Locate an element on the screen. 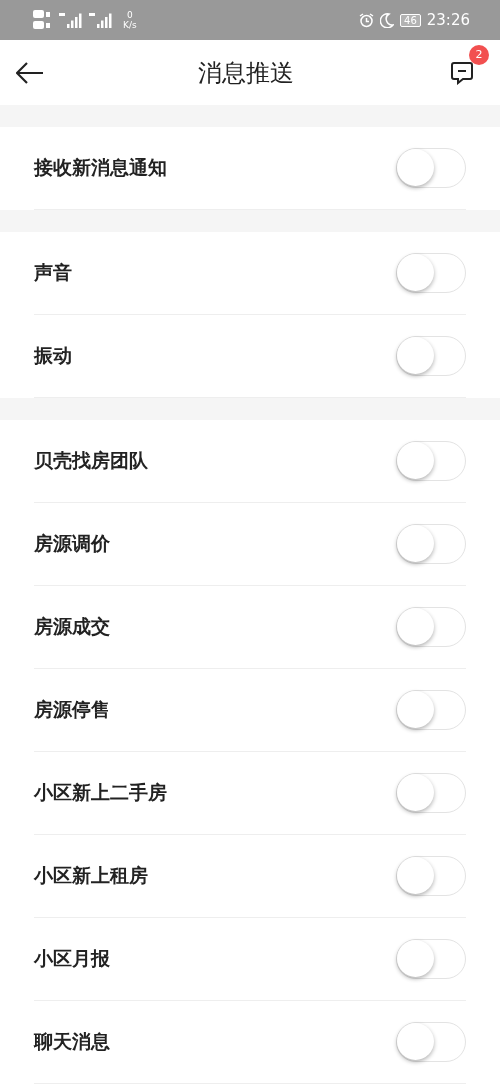  battery-level: 46 is located at coordinates (410, 20).